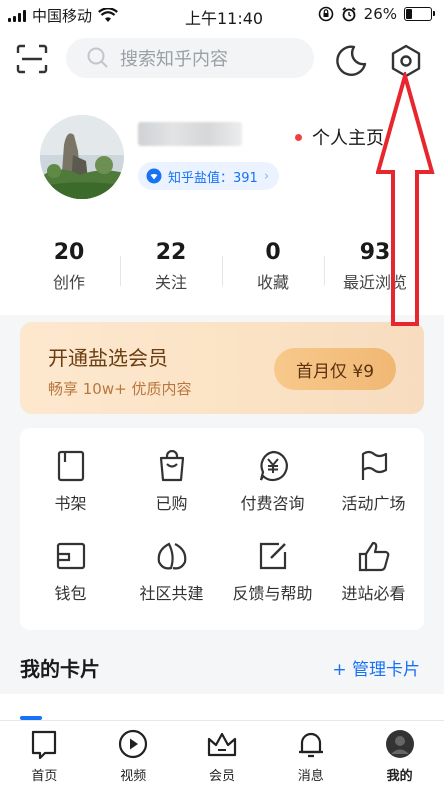 Image resolution: width=444 pixels, height=789 pixels. What do you see at coordinates (171, 593) in the screenshot?
I see `grid-item-label: 社区共建` at bounding box center [171, 593].